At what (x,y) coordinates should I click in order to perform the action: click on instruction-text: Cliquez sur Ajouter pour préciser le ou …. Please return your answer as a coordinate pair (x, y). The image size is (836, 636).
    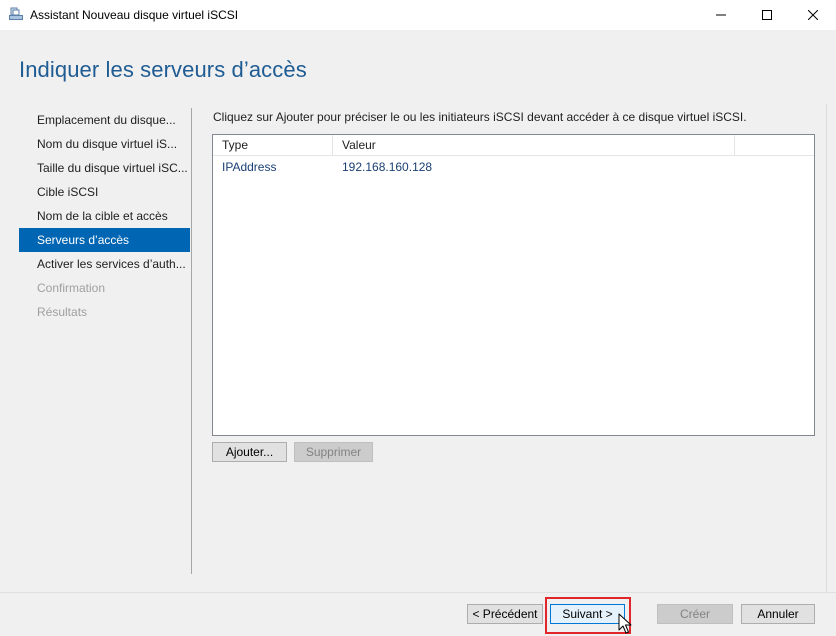
    Looking at the image, I should click on (480, 117).